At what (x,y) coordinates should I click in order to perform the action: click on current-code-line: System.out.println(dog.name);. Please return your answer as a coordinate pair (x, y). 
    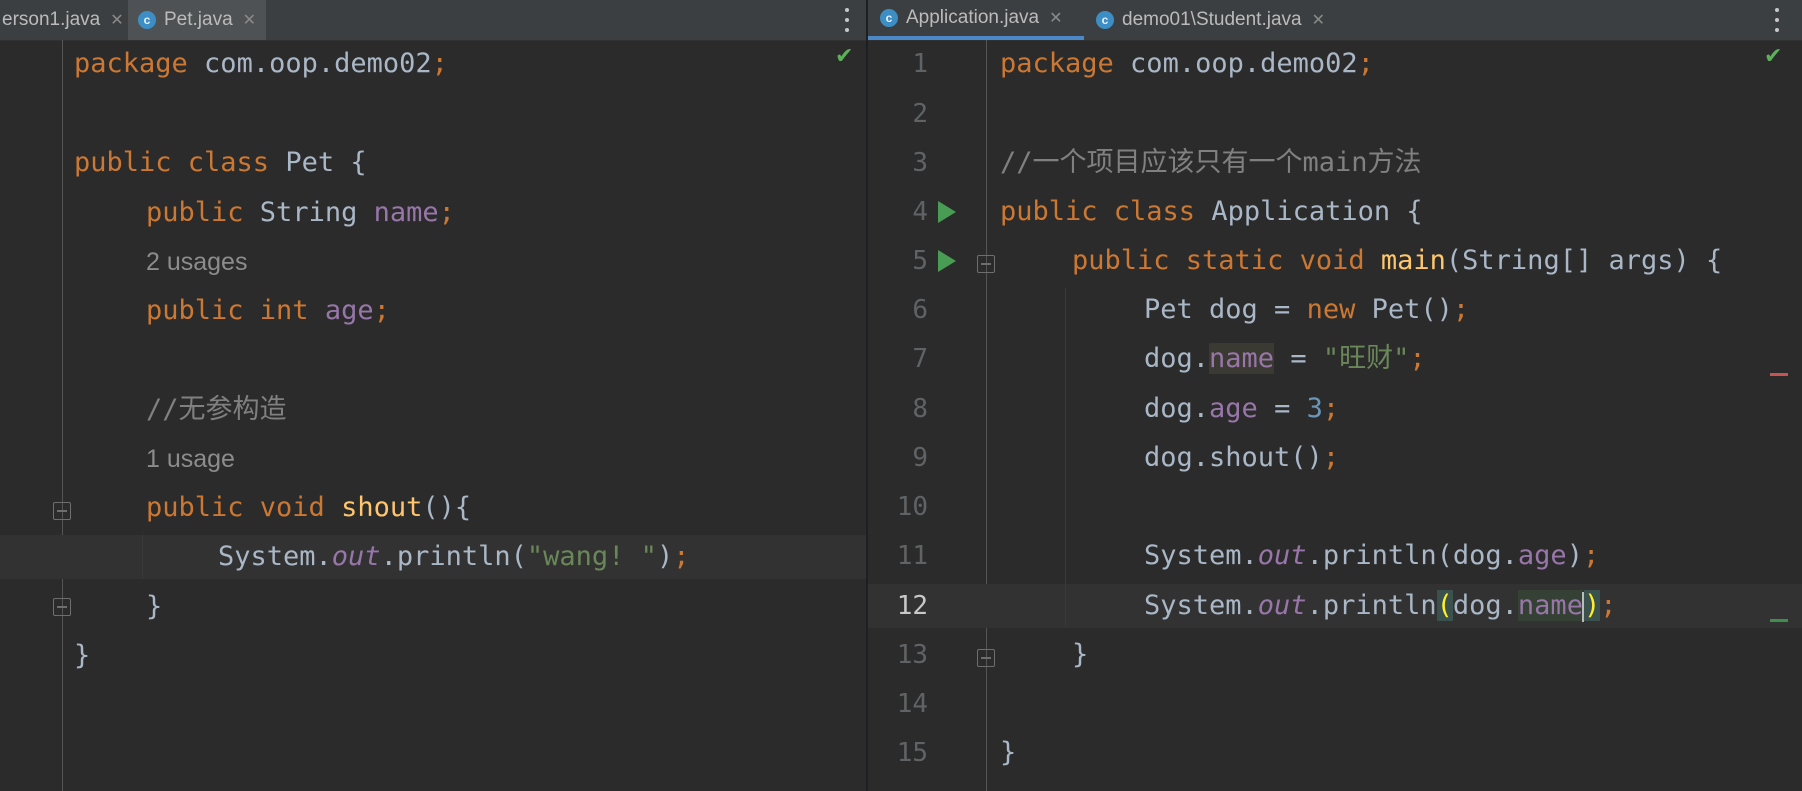
    Looking at the image, I should click on (1380, 606).